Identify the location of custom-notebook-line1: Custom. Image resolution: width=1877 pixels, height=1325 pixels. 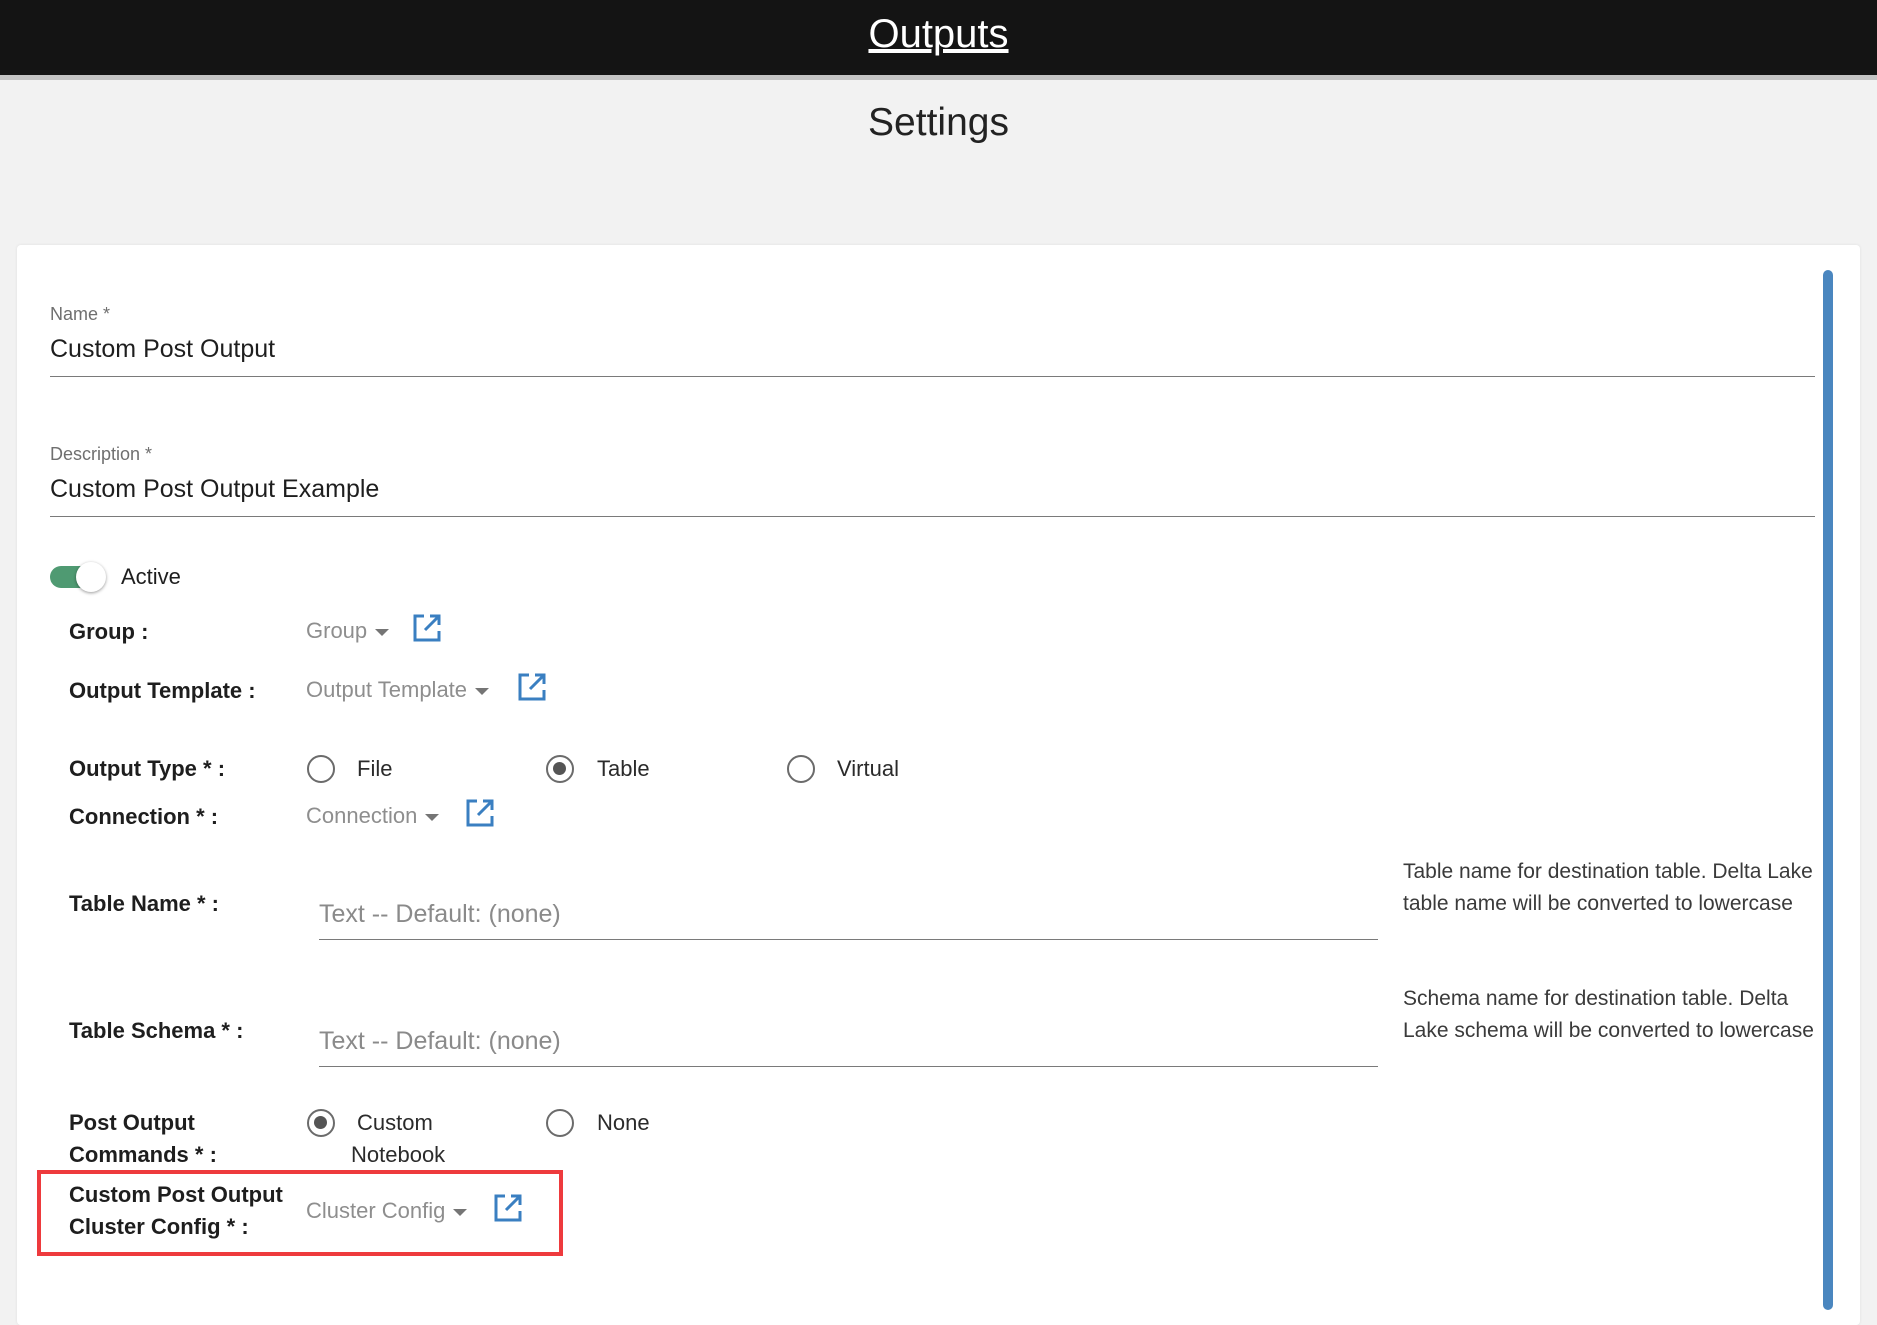
(395, 1122).